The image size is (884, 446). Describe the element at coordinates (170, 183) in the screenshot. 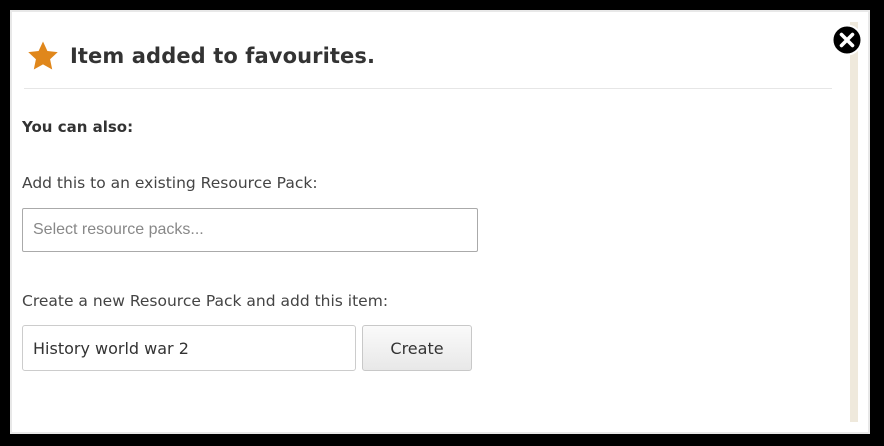

I see `existing-pack-label: Add this to an existing Resource Pack:` at that location.